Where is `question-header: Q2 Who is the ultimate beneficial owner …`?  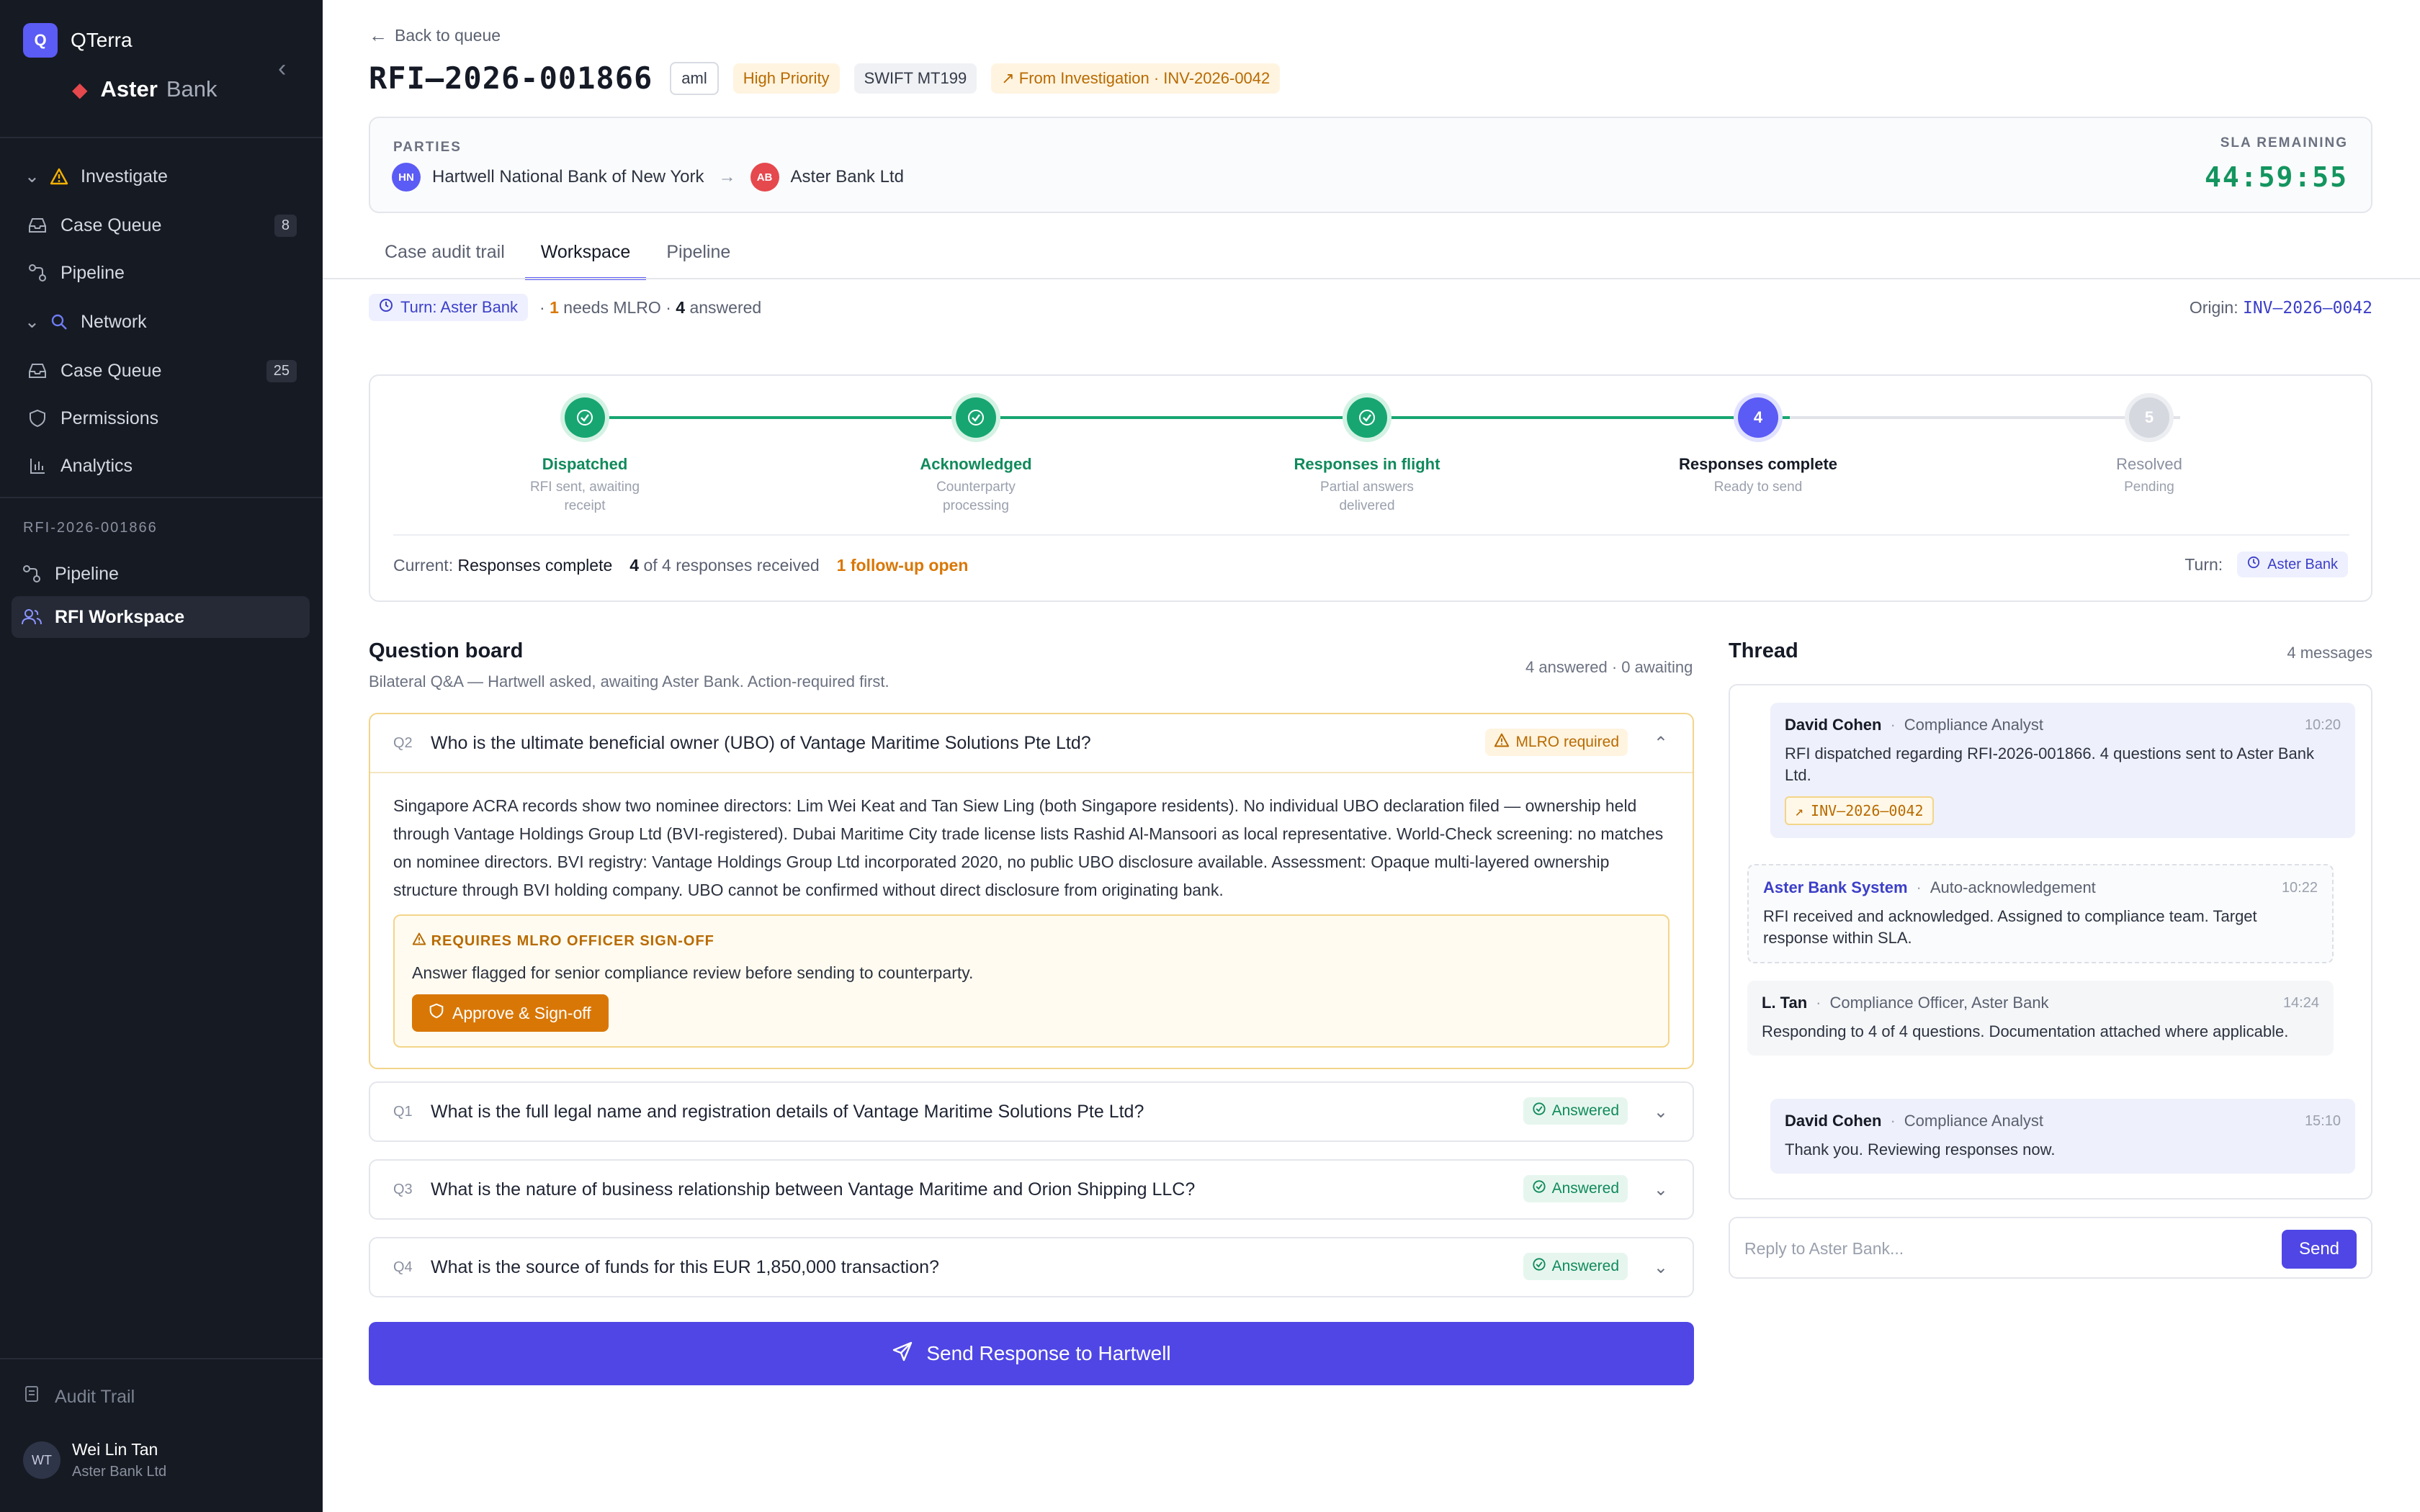 question-header: Q2 Who is the ultimate beneficial owner … is located at coordinates (1031, 743).